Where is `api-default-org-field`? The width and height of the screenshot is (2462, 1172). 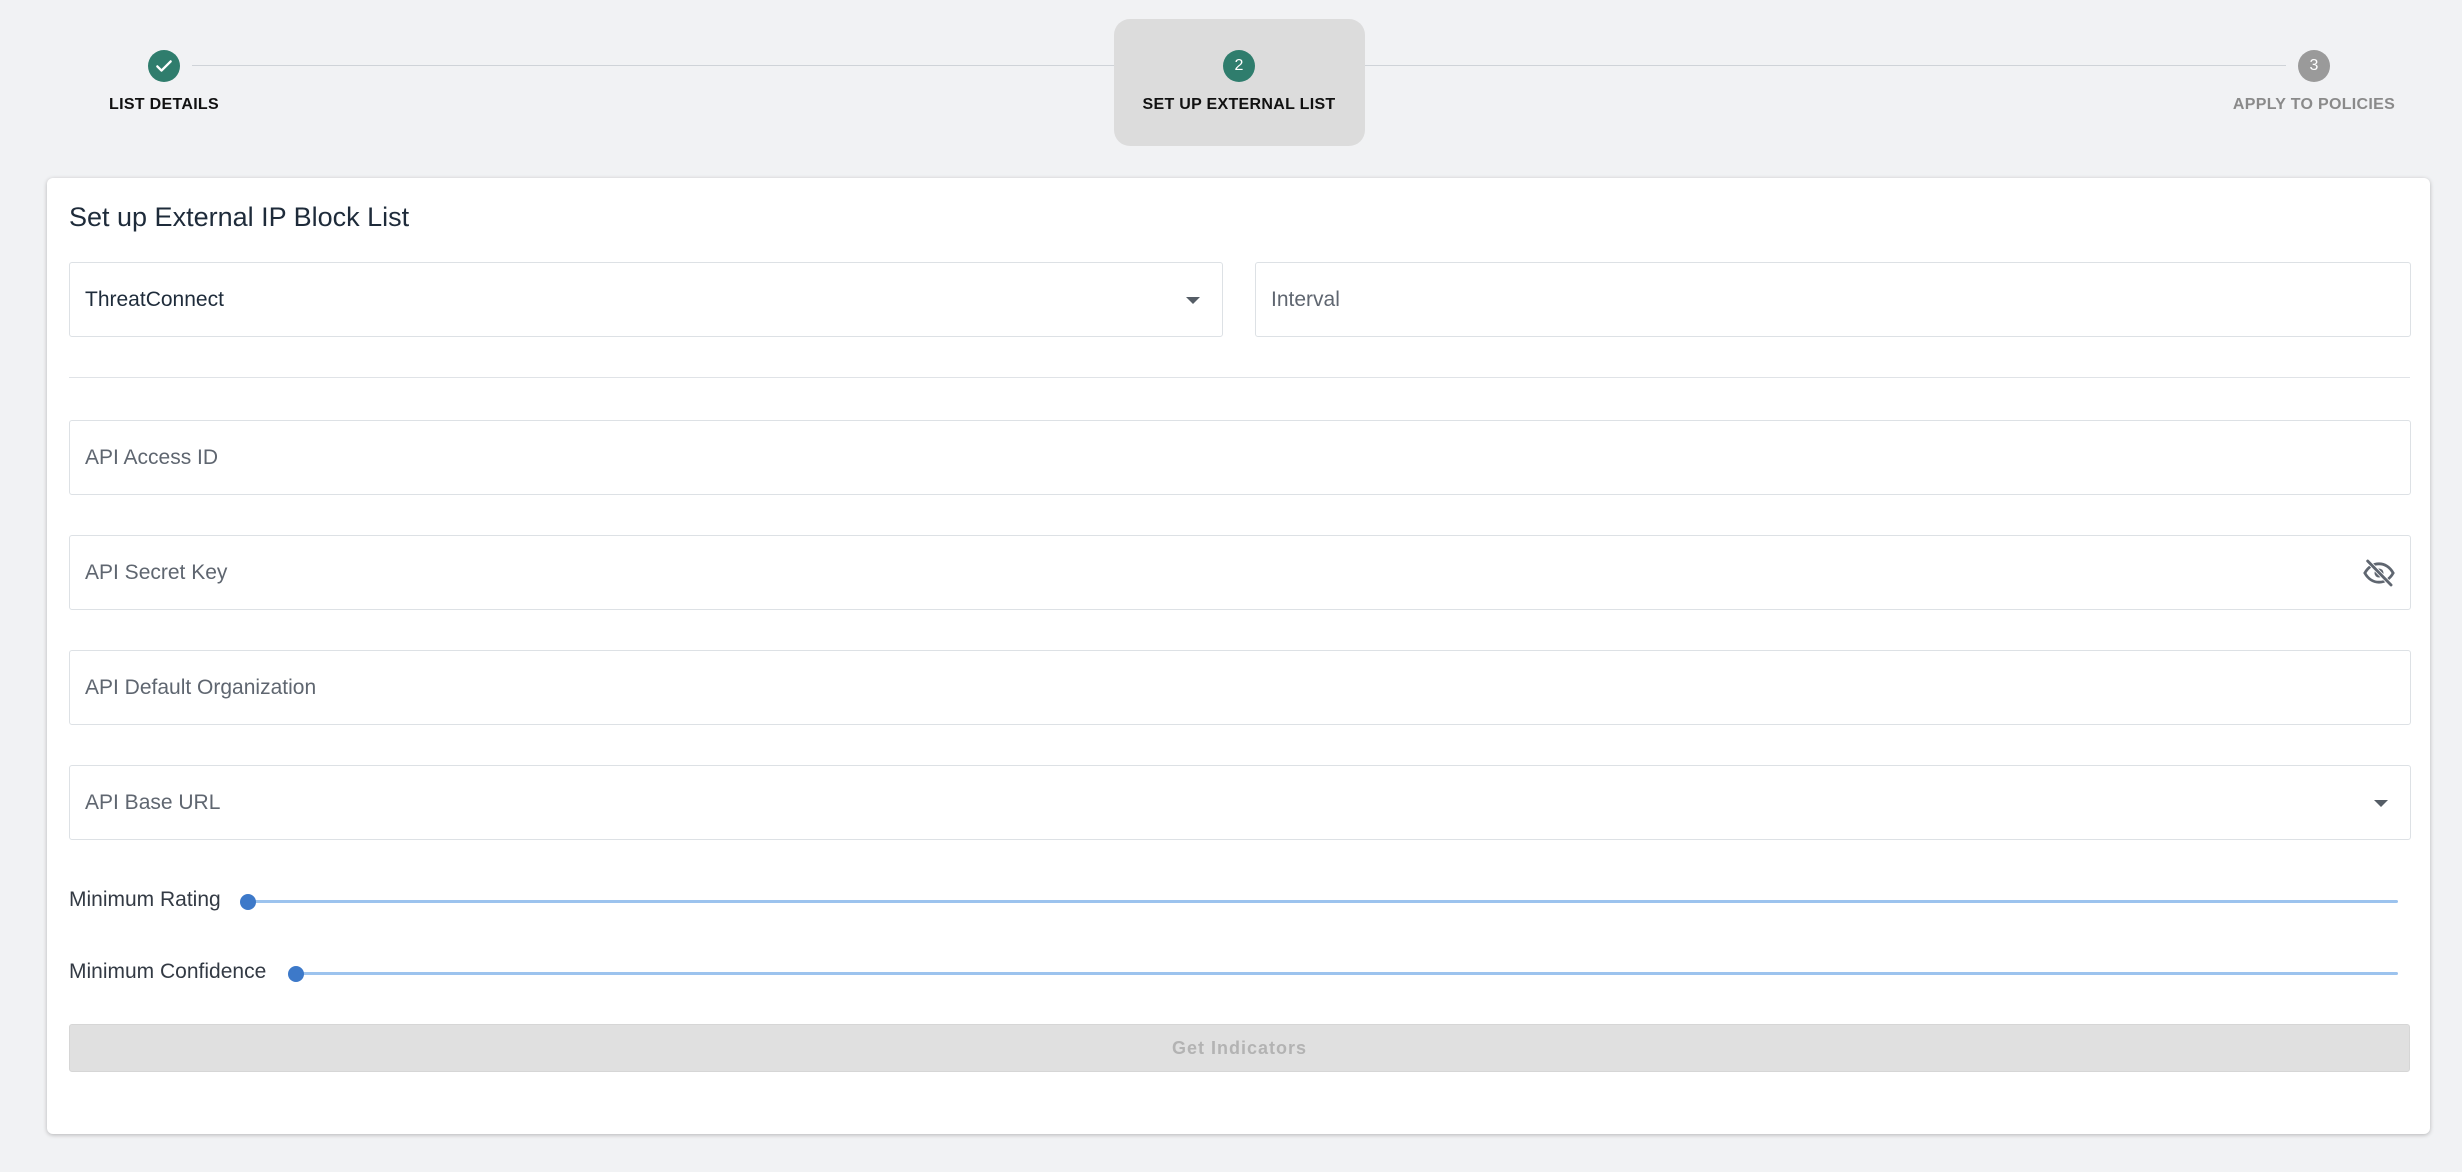
api-default-org-field is located at coordinates (1240, 687).